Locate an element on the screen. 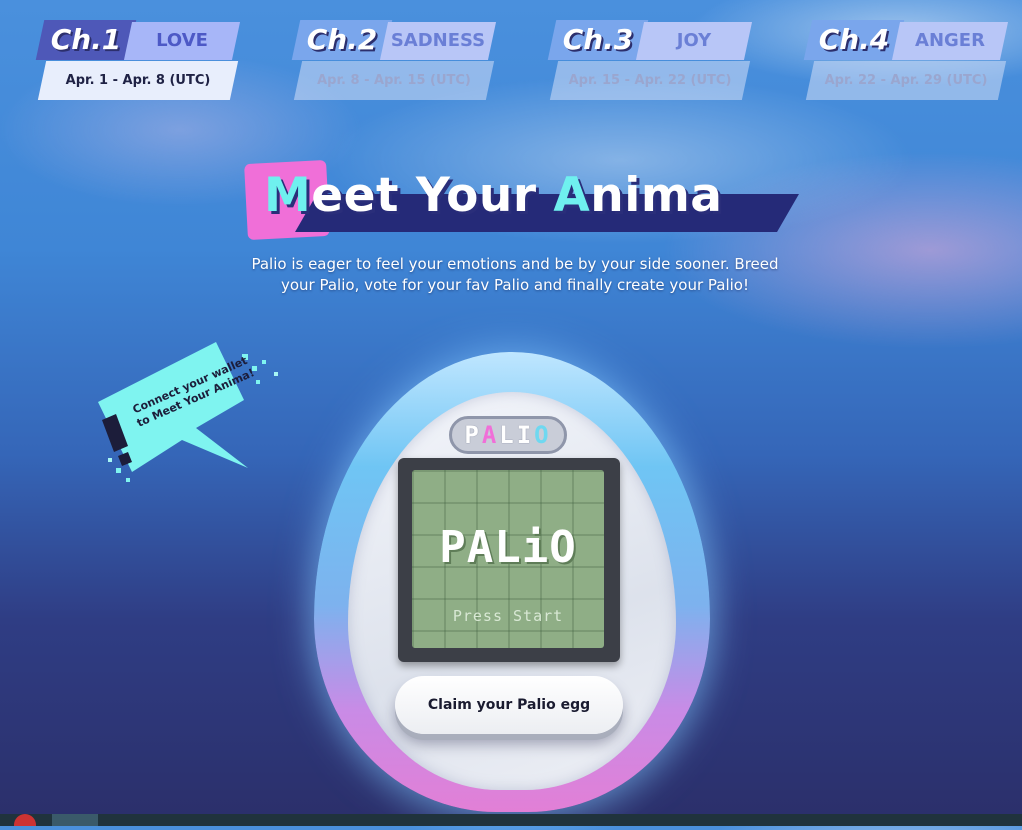 This screenshot has width=1022, height=830. chapter-number-badge: Ch.4 is located at coordinates (854, 40).